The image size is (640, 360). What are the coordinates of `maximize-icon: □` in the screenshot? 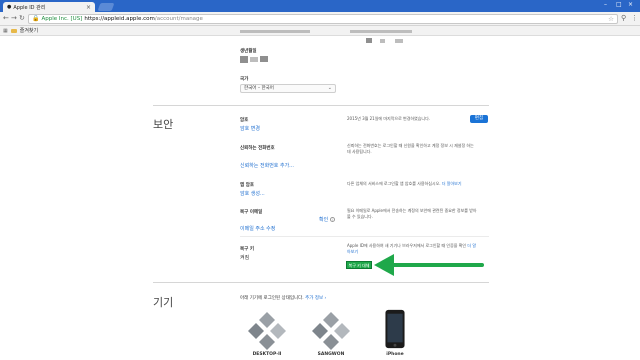 It's located at (619, 4).